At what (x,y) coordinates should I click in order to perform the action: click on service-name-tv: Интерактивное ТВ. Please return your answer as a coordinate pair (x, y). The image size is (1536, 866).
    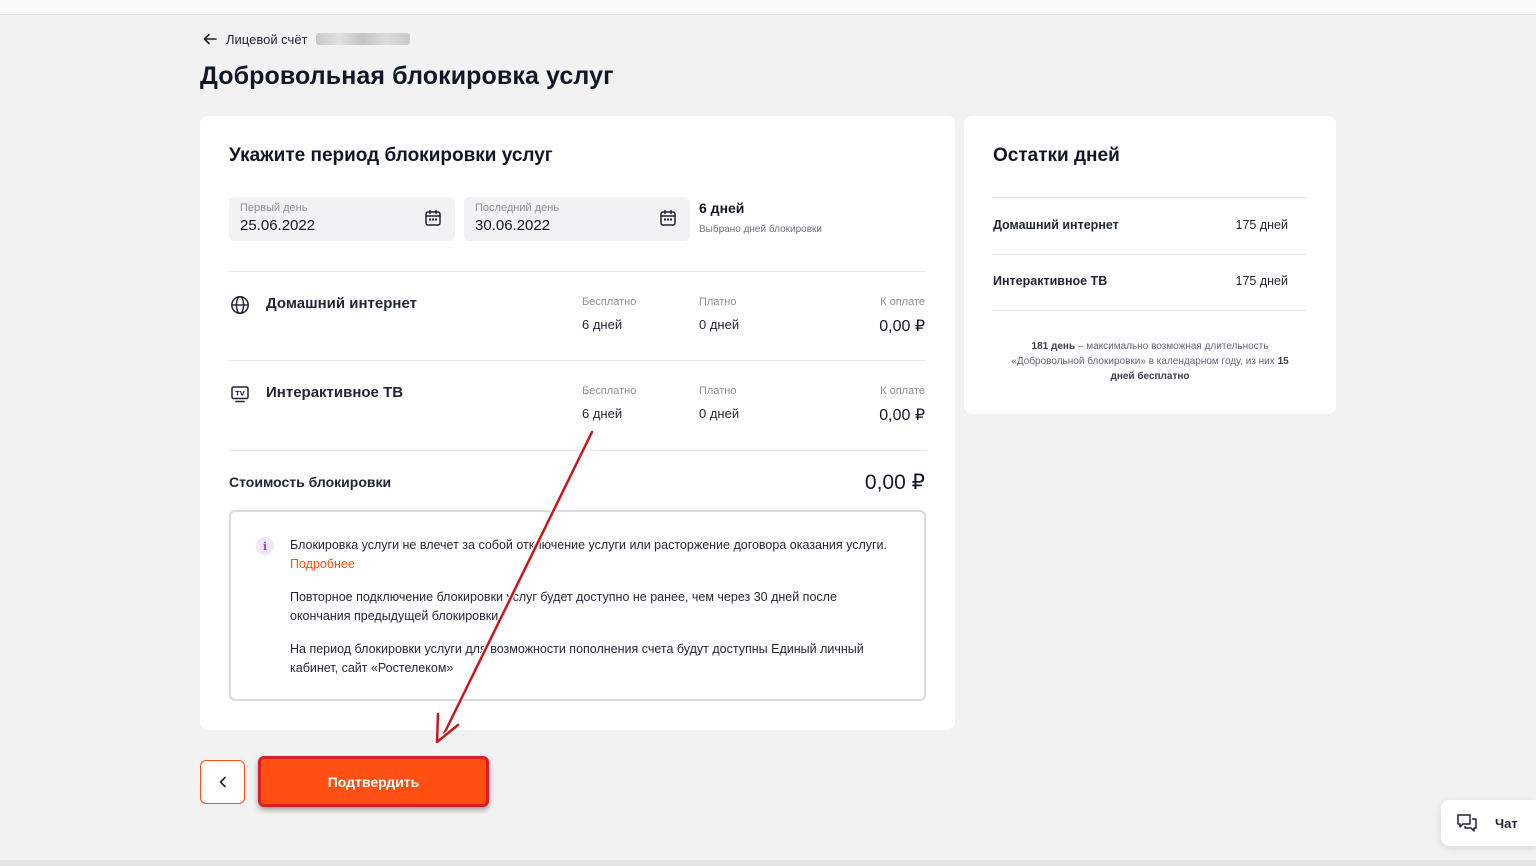
    Looking at the image, I should click on (335, 392).